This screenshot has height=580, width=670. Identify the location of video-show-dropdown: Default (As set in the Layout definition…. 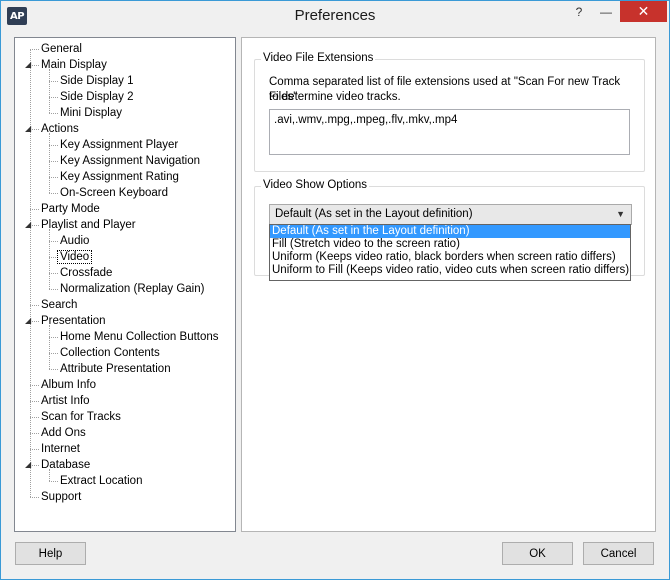
(450, 252).